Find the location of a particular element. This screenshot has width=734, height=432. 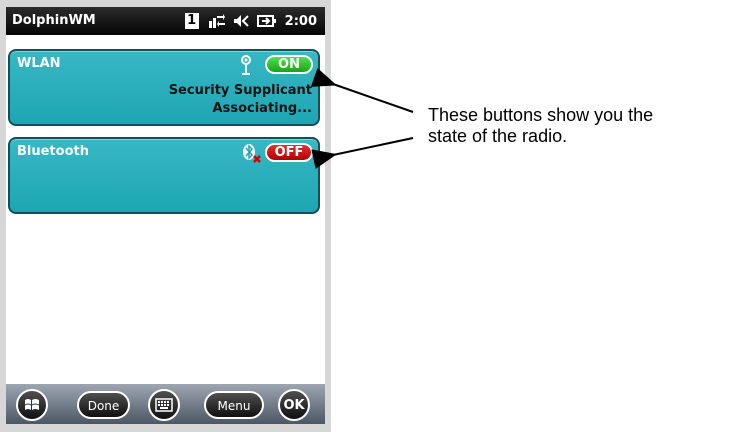

bottom-bar: Done Menu OK is located at coordinates (165, 404).